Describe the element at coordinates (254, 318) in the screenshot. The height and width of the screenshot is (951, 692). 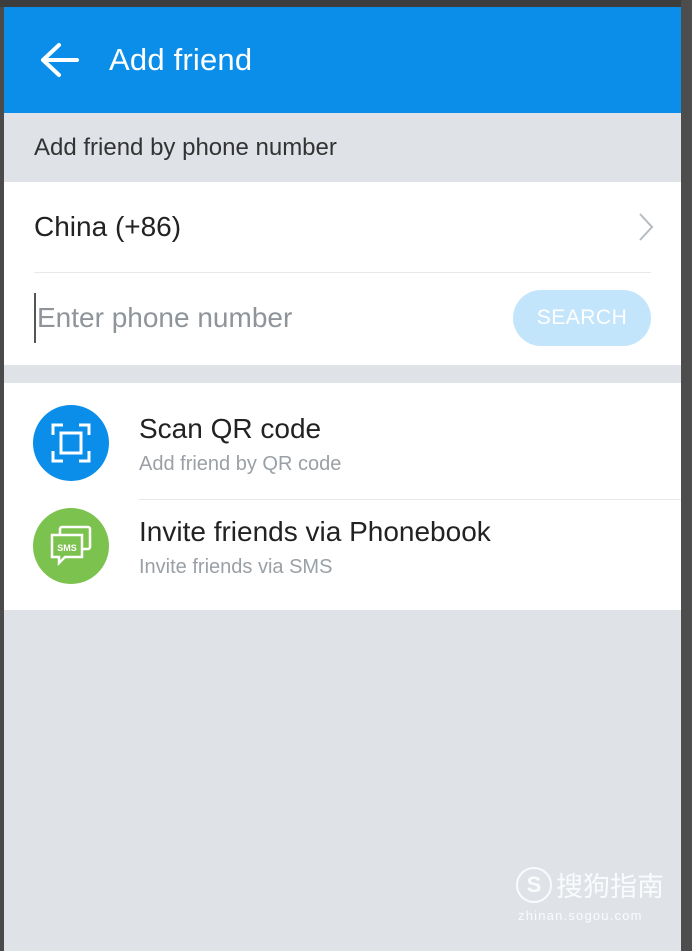
I see `phone-number-input` at that location.